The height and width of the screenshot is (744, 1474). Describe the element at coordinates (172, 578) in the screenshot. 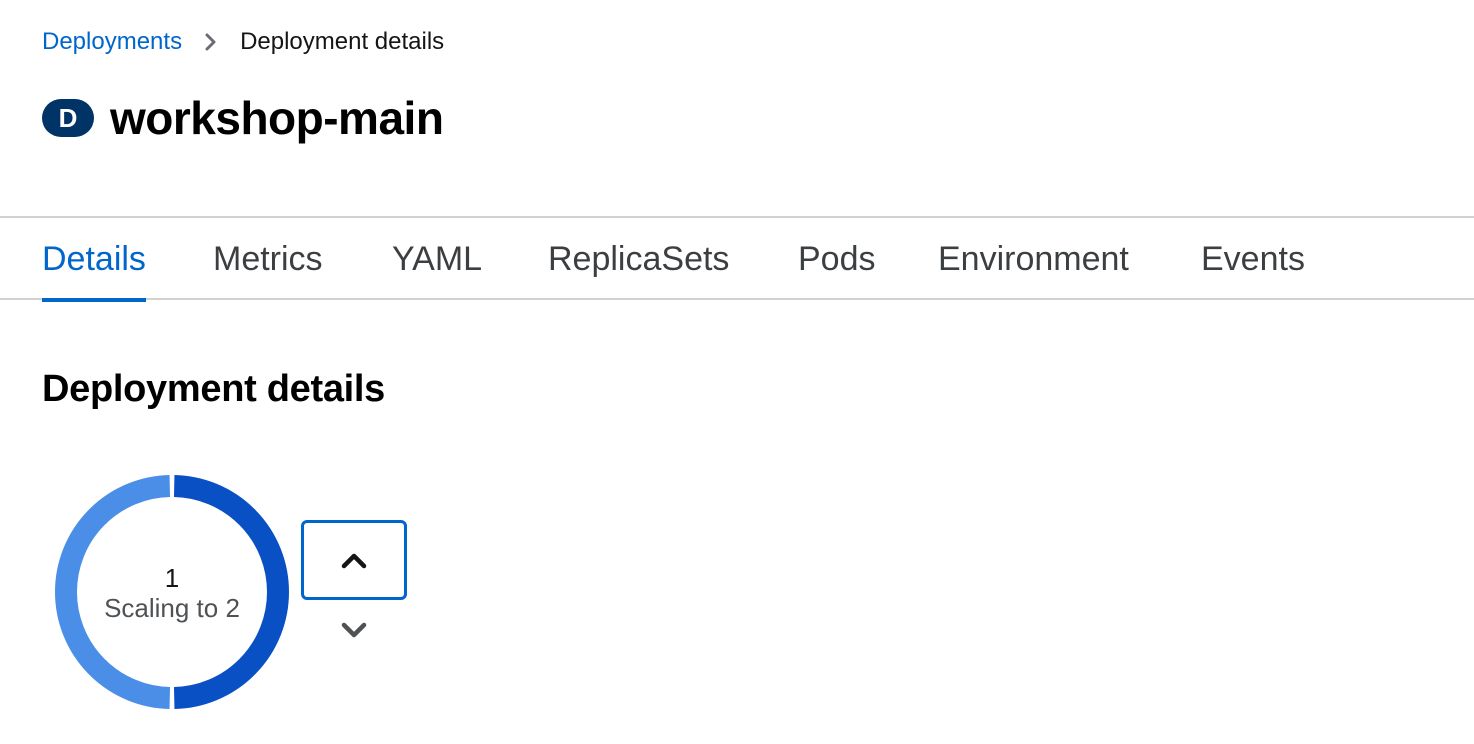

I see `pod-count: 1` at that location.